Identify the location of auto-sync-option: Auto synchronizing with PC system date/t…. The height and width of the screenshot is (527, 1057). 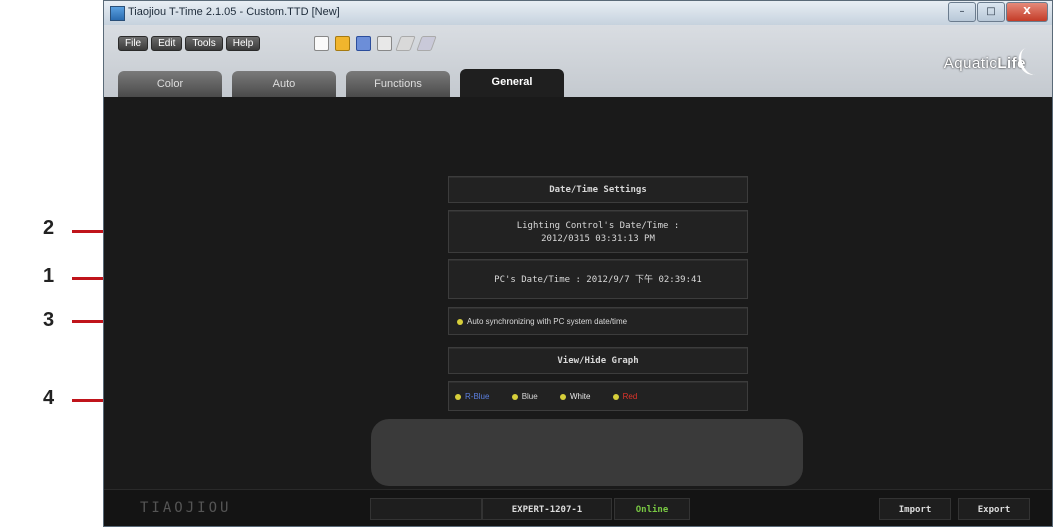
(598, 321).